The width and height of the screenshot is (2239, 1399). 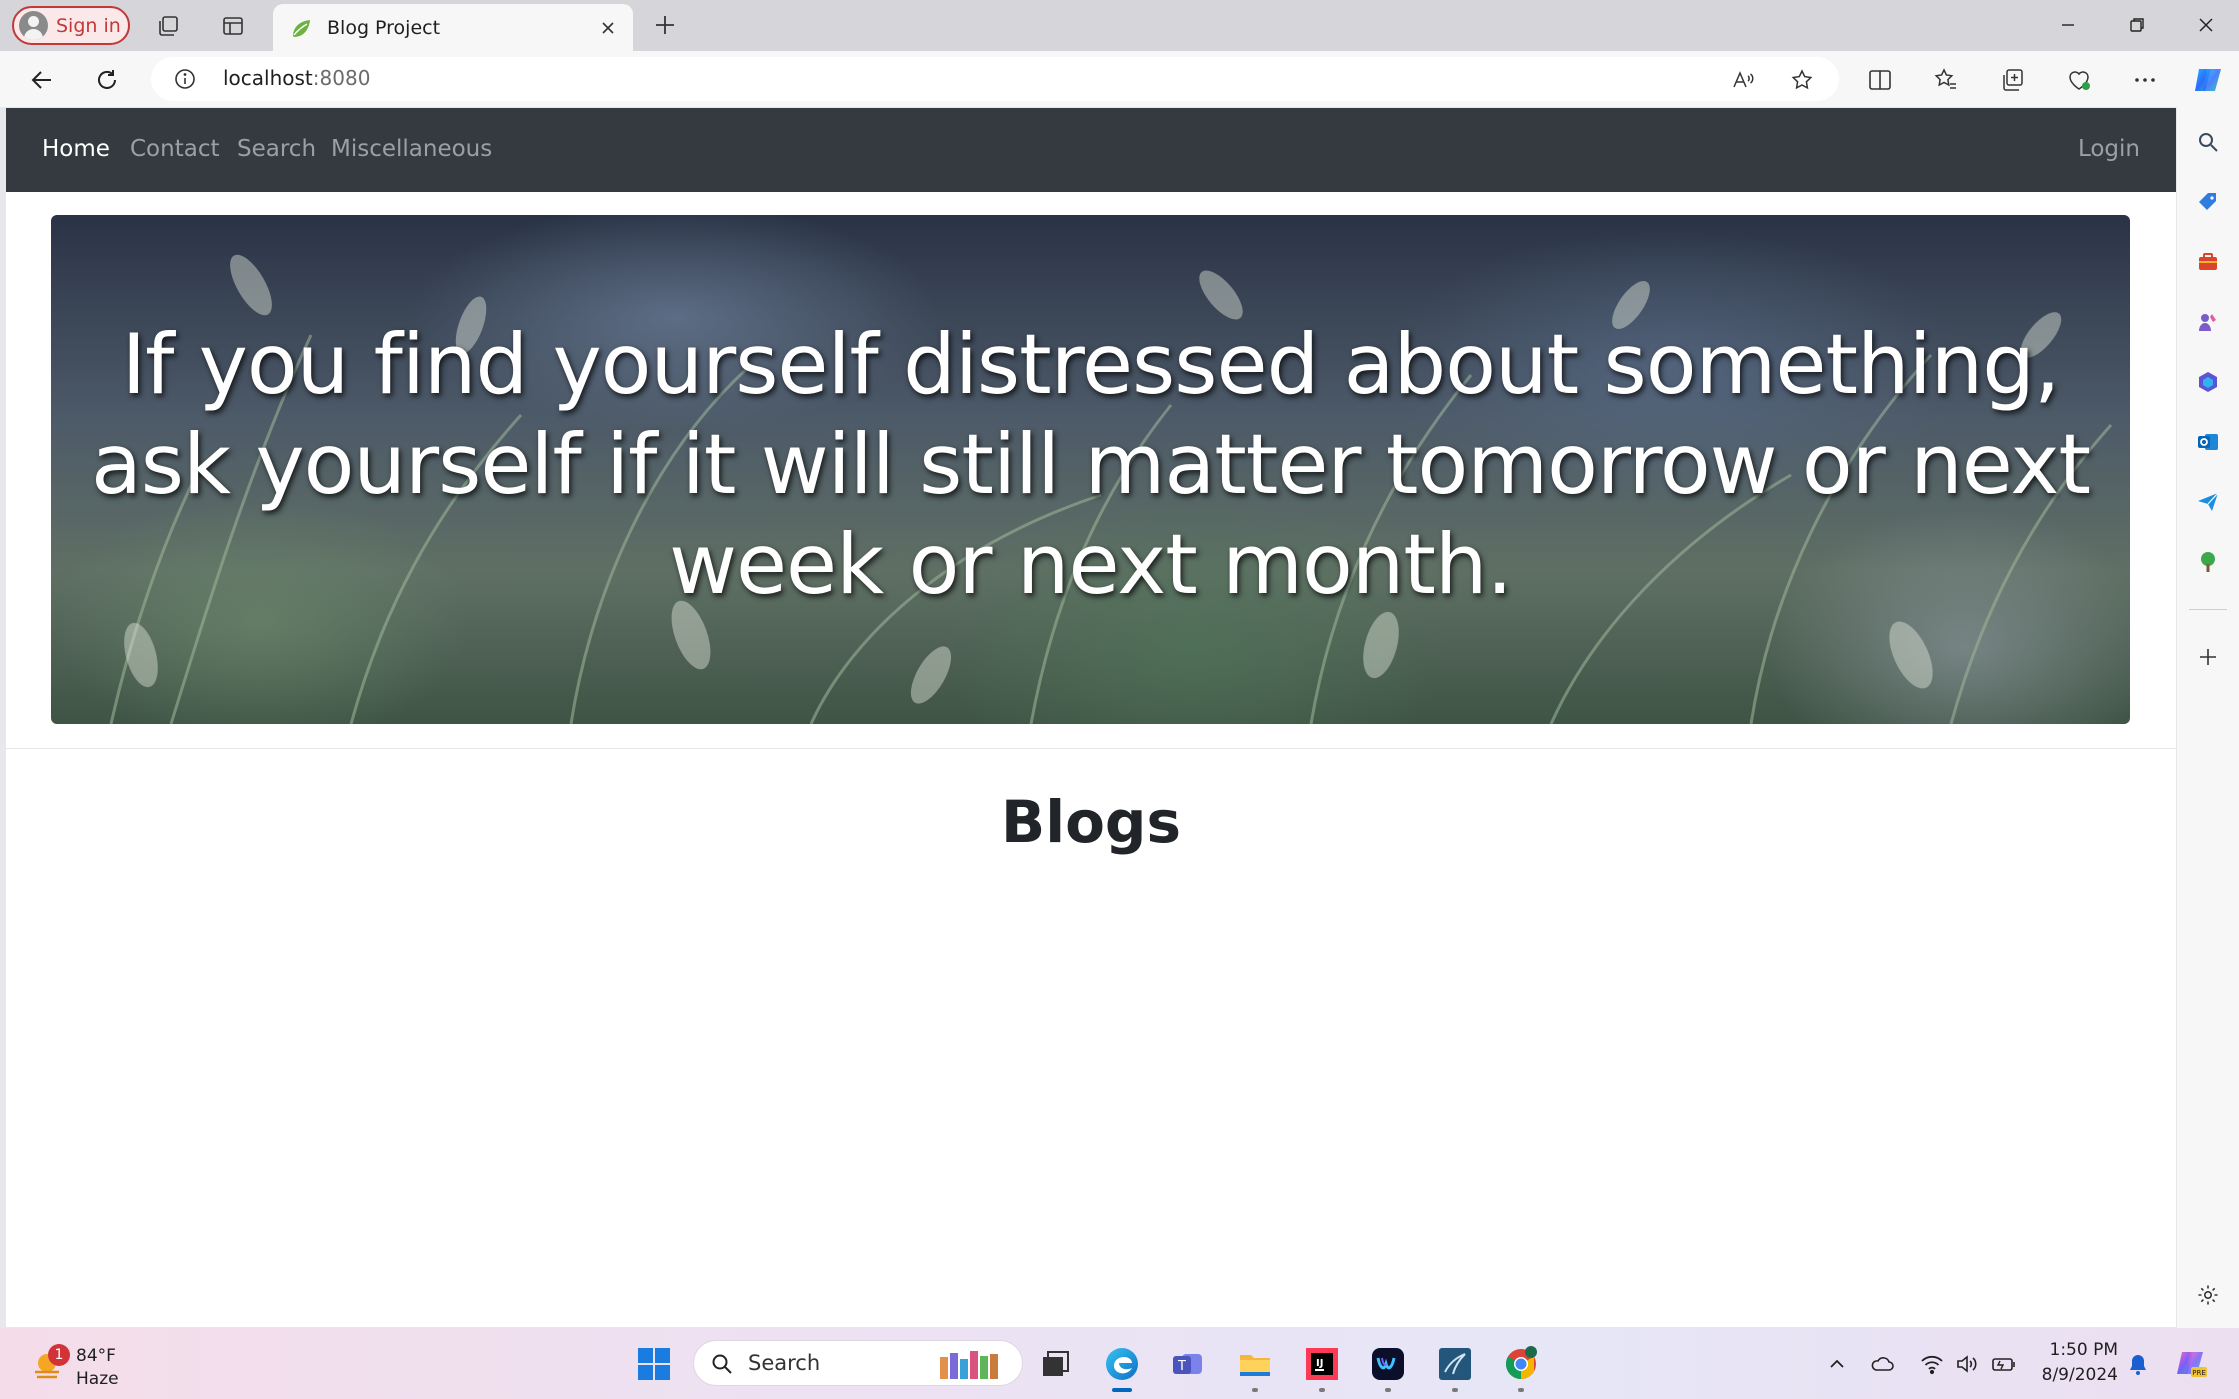 What do you see at coordinates (33, 25) in the screenshot?
I see `profile-avatar-icon` at bounding box center [33, 25].